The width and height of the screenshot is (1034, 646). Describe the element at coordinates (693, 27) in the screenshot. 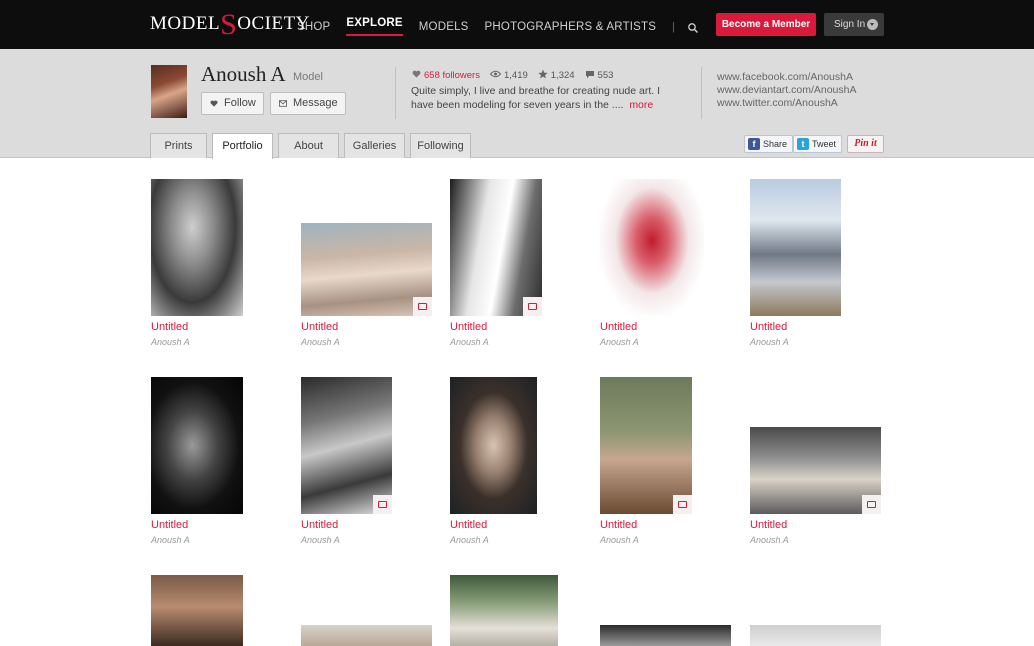

I see `search-icon` at that location.